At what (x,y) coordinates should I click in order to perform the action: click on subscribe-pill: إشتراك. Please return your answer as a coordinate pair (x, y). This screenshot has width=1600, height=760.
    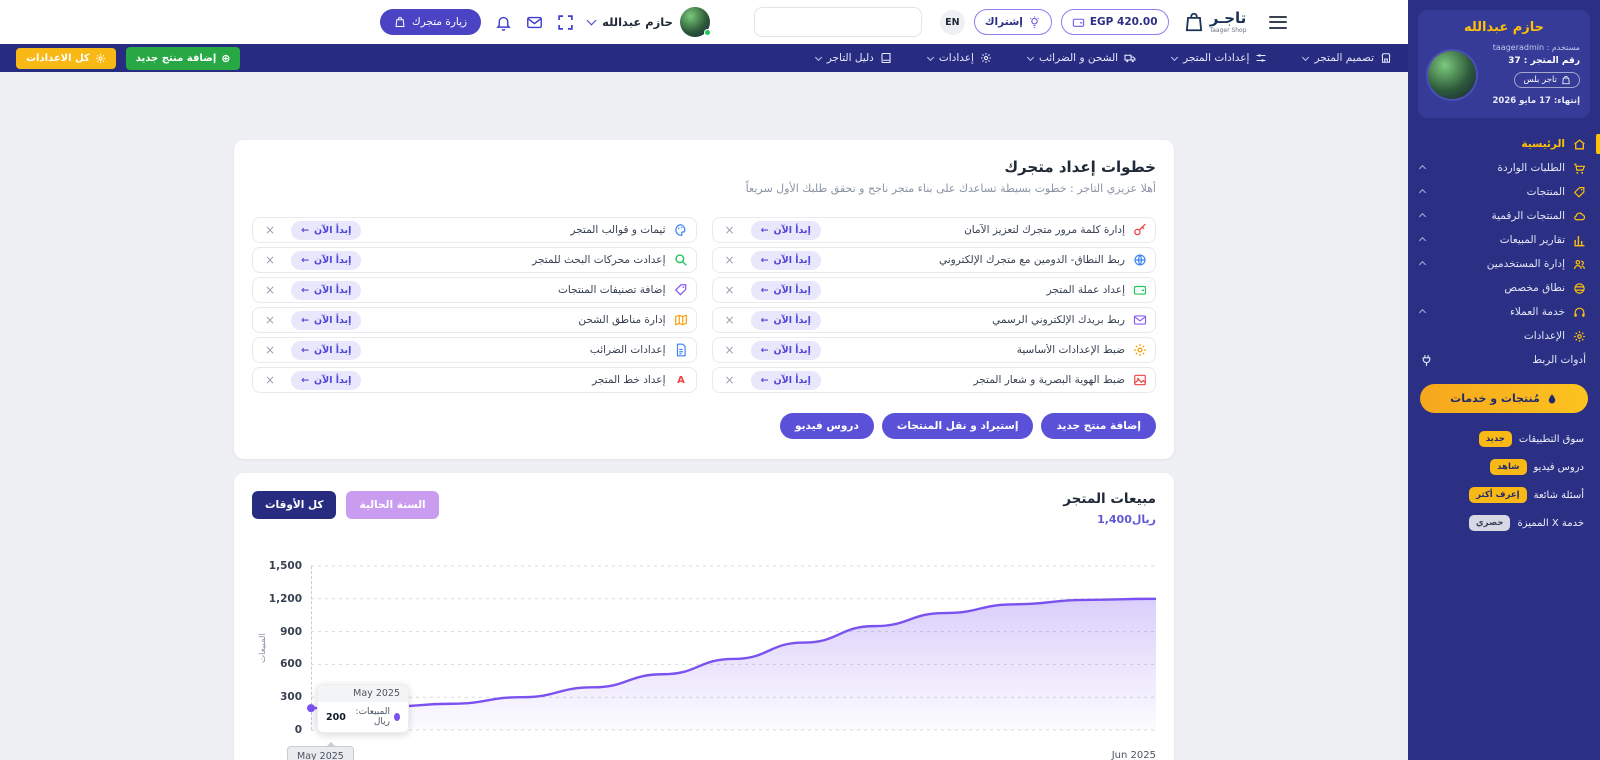
    Looking at the image, I should click on (1012, 22).